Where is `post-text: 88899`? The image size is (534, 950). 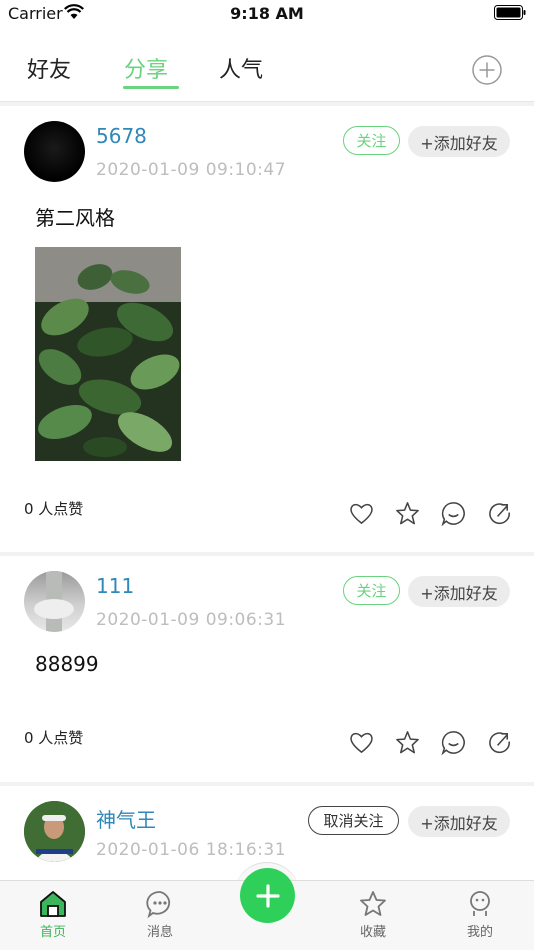 post-text: 88899 is located at coordinates (67, 664).